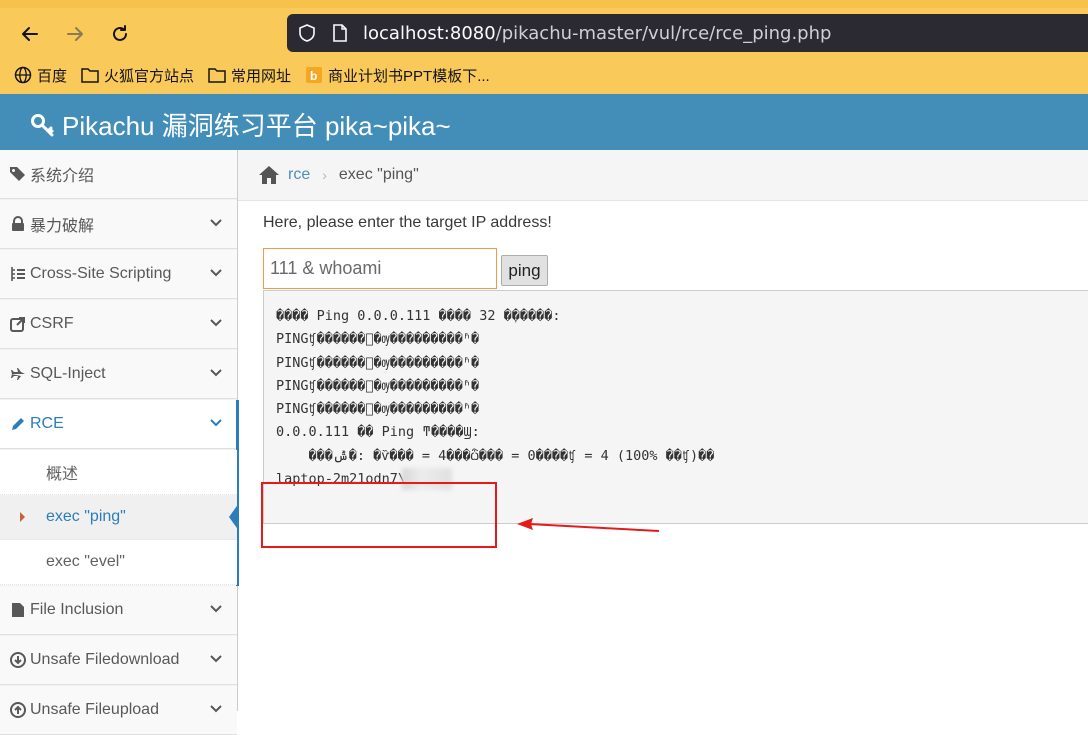 Image resolution: width=1088 pixels, height=735 pixels. What do you see at coordinates (86, 516) in the screenshot?
I see `sidebar-subitem-label: exec "ping"` at bounding box center [86, 516].